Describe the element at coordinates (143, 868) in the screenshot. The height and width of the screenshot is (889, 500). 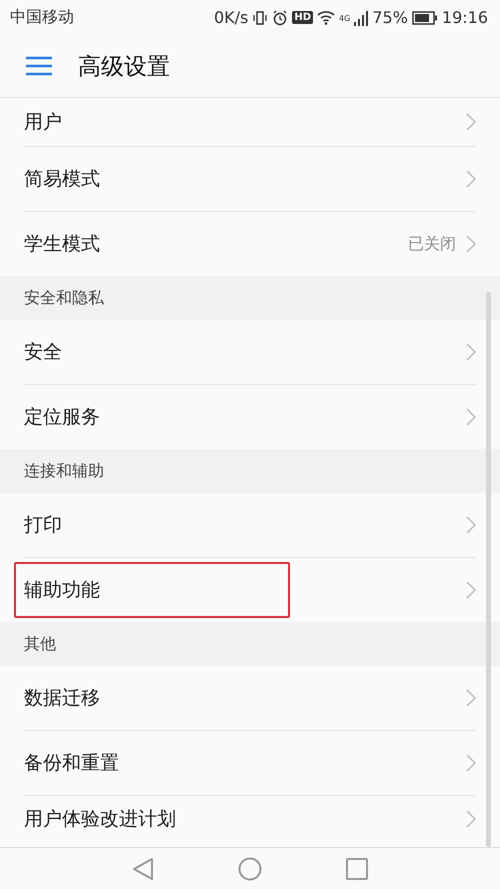
I see `back-icon` at that location.